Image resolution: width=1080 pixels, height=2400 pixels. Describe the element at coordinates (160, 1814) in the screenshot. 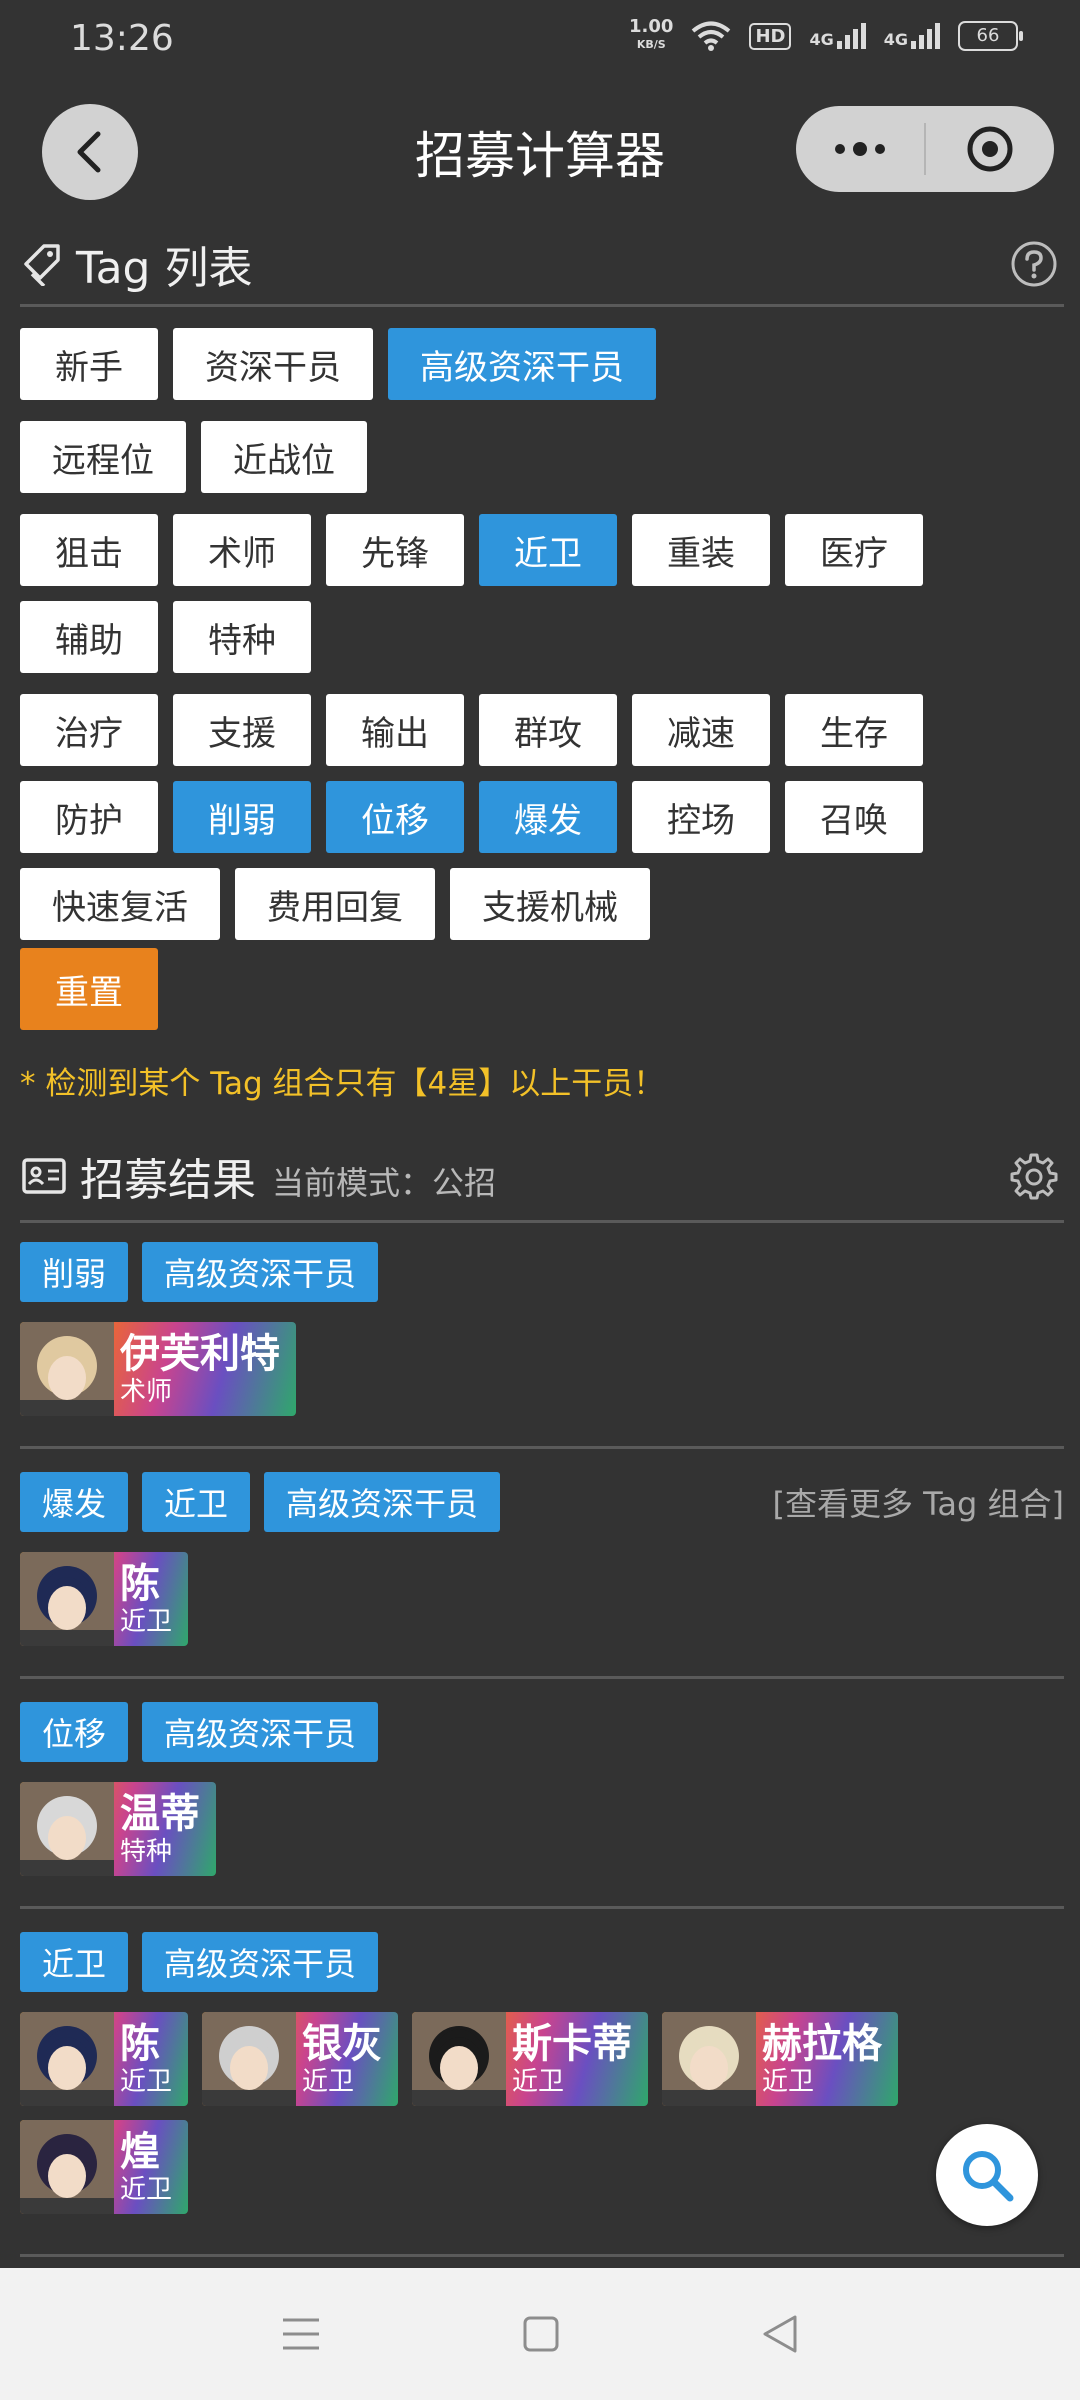

I see `operator-name: 温蒂` at that location.